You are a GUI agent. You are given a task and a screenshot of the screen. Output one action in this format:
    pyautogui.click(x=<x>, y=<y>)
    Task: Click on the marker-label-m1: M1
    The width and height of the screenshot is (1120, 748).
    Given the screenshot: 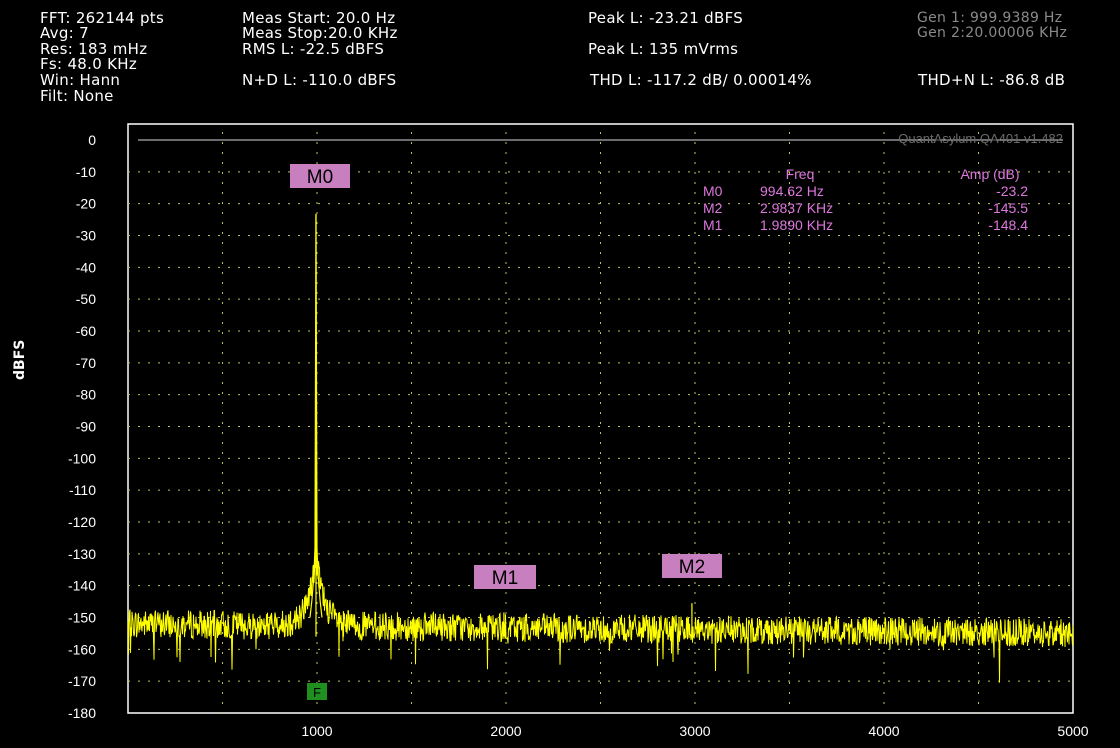 What is the action you would take?
    pyautogui.click(x=505, y=578)
    